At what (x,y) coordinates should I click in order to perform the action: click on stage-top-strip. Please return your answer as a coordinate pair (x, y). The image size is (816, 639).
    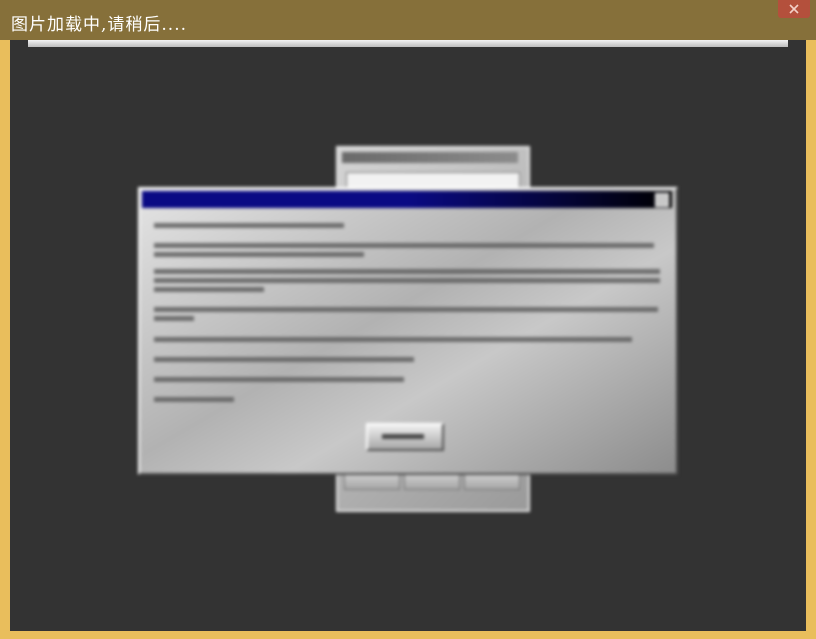
    Looking at the image, I should click on (408, 43).